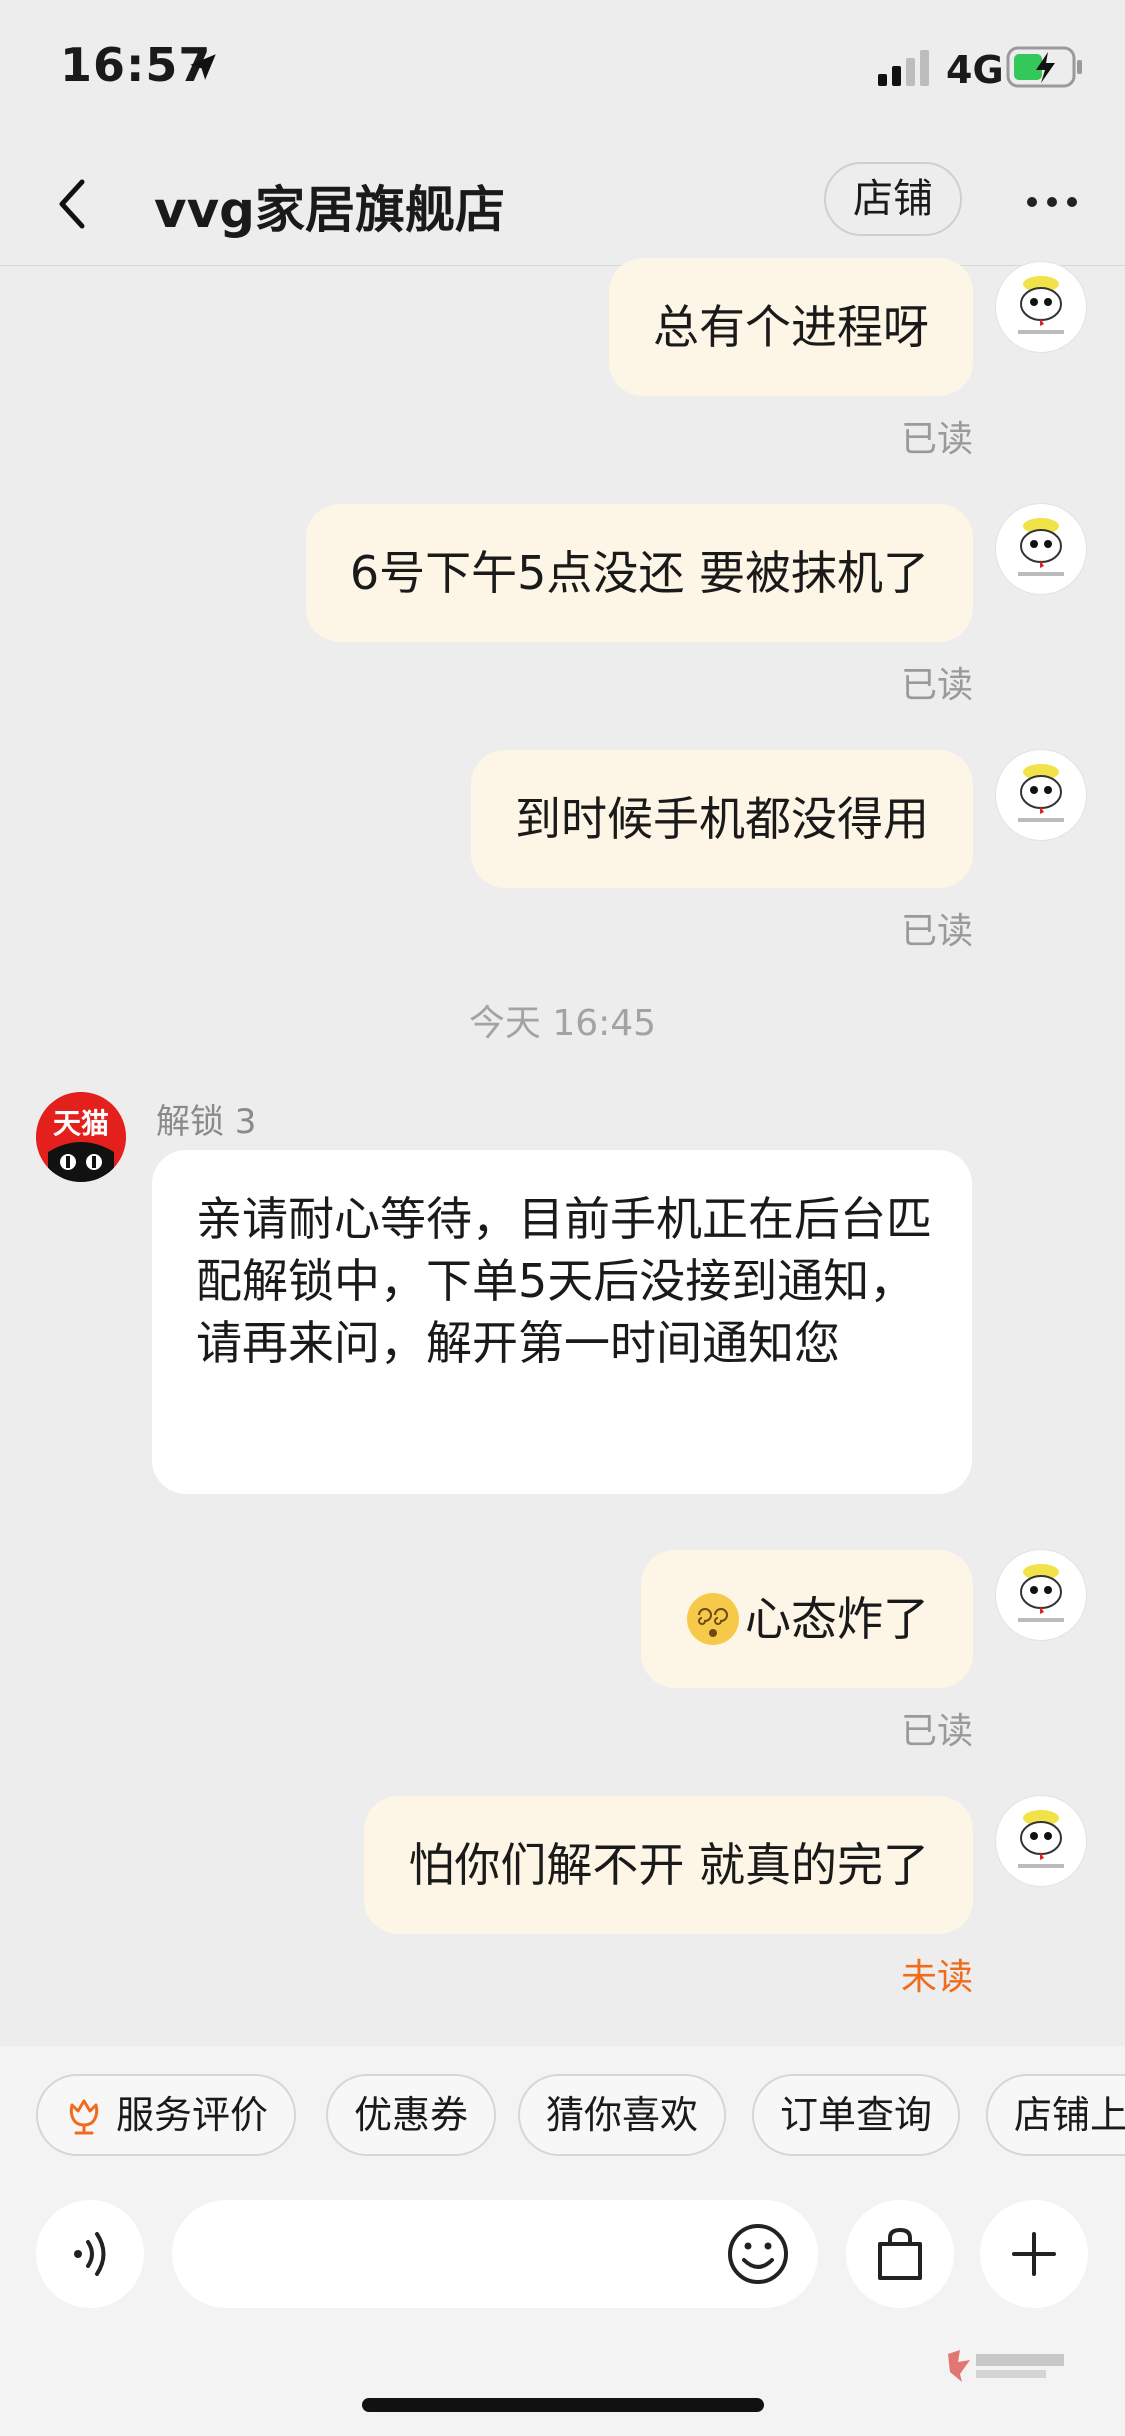 The height and width of the screenshot is (2436, 1125). What do you see at coordinates (1006, 2366) in the screenshot?
I see `watermark-logo-icon` at bounding box center [1006, 2366].